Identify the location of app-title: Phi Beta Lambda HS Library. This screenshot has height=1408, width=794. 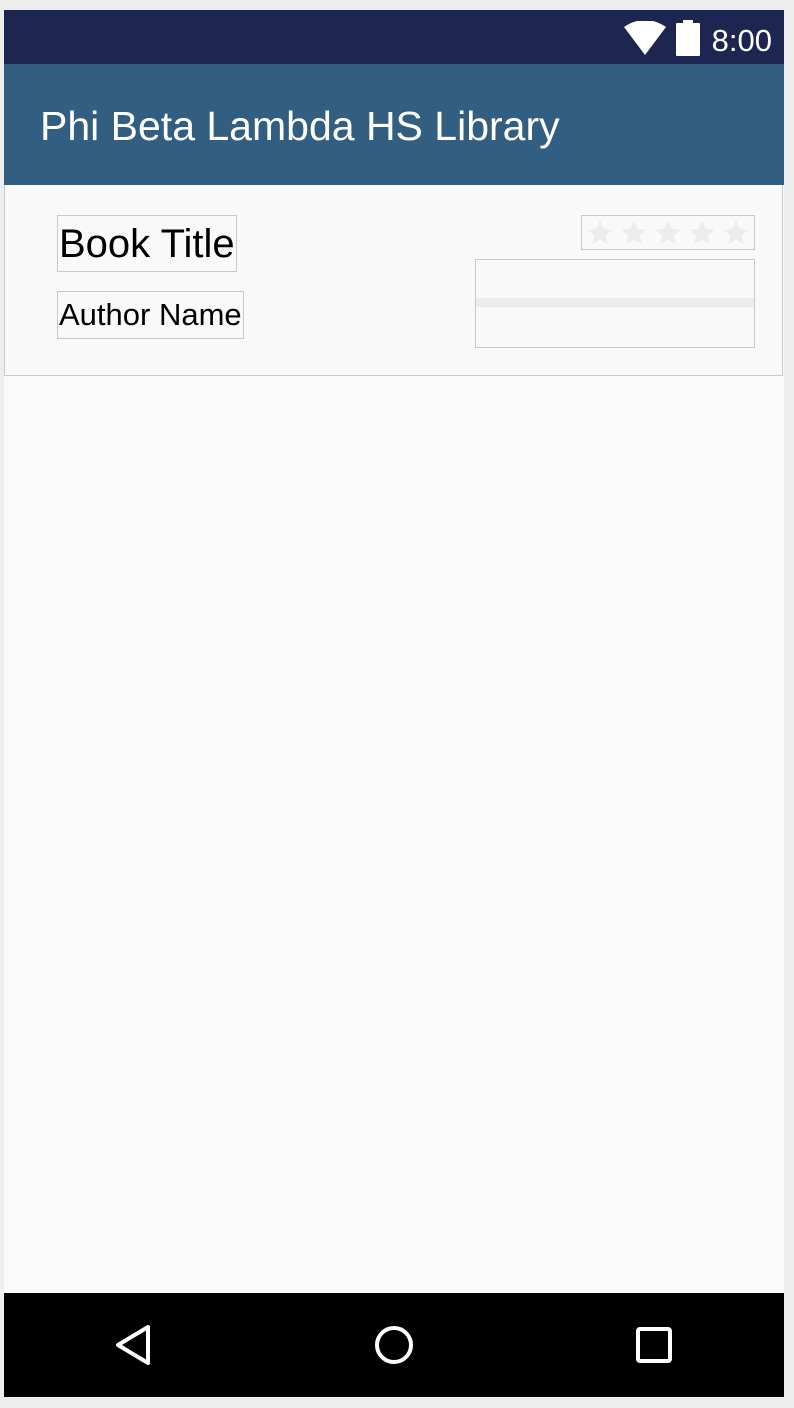
(300, 126).